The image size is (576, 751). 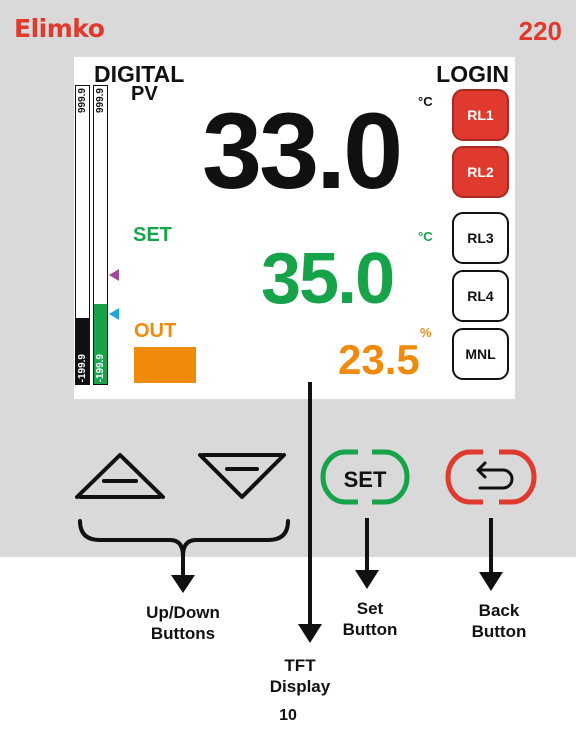 I want to click on tft-caption: TFT Display, so click(x=300, y=676).